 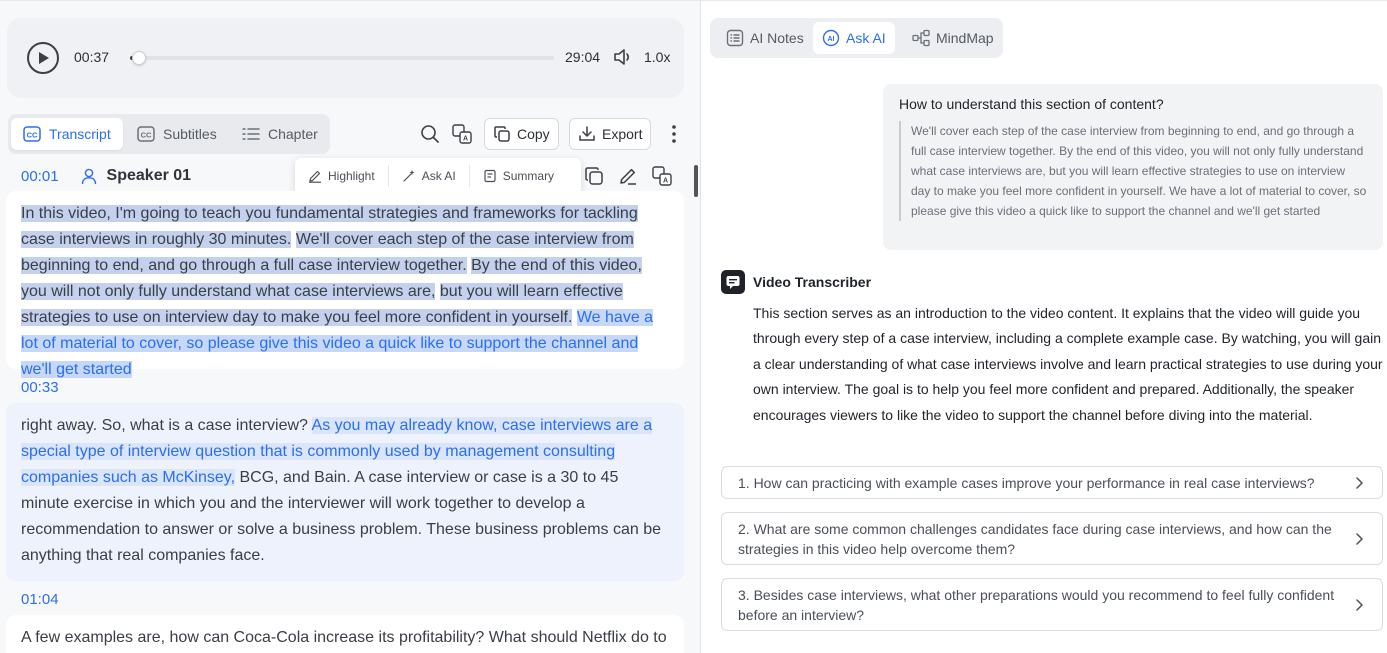 I want to click on summary-label: Summary, so click(x=528, y=176).